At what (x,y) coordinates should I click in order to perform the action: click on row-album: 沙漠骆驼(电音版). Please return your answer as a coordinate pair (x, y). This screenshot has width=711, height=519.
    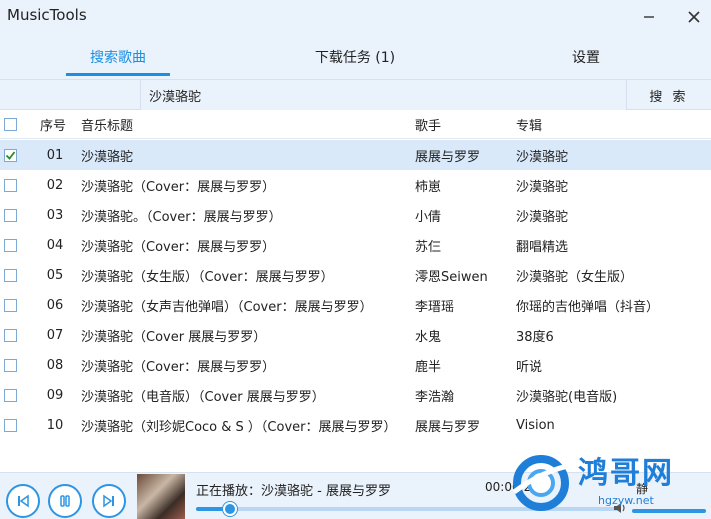
    Looking at the image, I should click on (567, 397).